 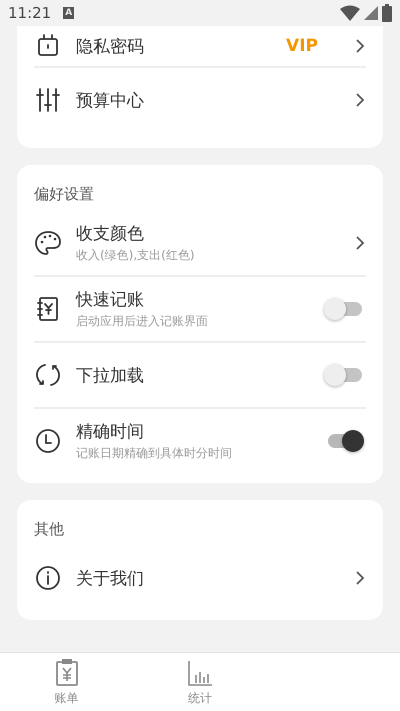 What do you see at coordinates (371, 13) in the screenshot?
I see `signal-icon` at bounding box center [371, 13].